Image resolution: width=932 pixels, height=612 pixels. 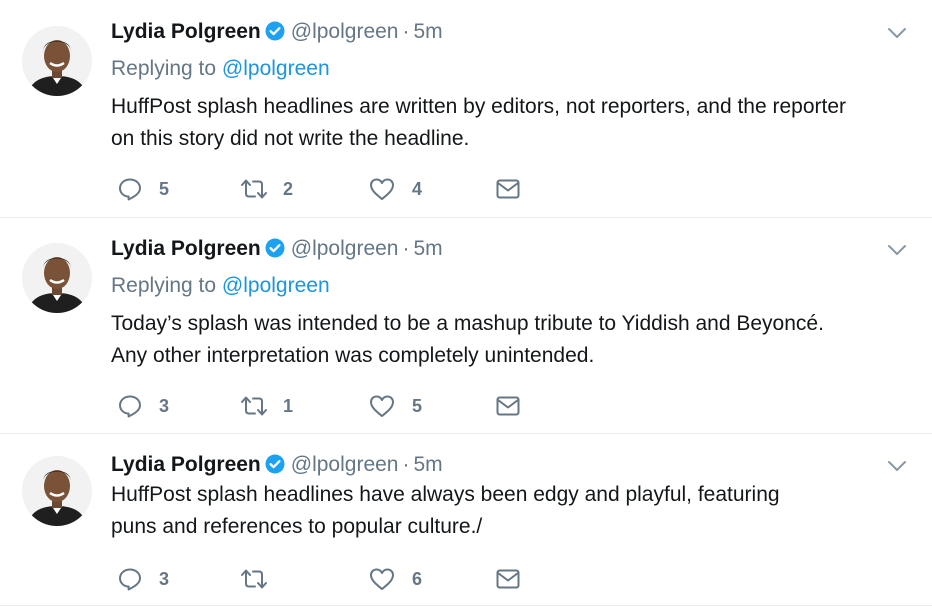 I want to click on reply-count: 5, so click(x=164, y=188).